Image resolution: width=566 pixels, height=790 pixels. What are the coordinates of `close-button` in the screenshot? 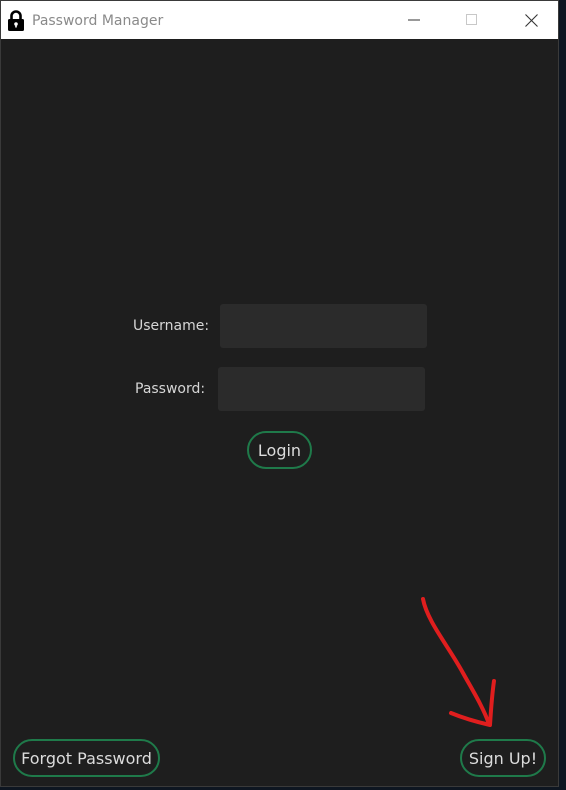 It's located at (531, 20).